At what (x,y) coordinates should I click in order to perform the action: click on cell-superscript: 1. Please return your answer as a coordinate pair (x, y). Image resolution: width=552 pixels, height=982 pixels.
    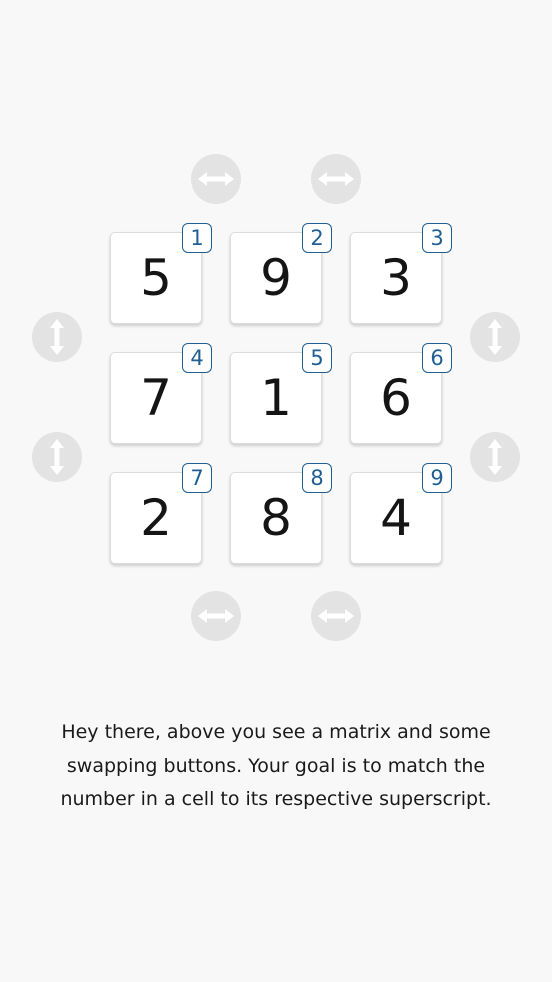
    Looking at the image, I should click on (197, 238).